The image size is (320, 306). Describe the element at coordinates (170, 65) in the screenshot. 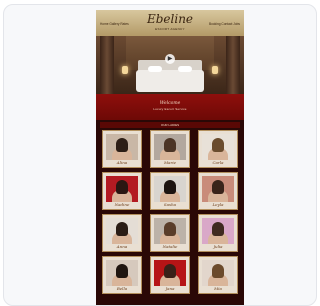

I see `hero-image: ▶` at that location.